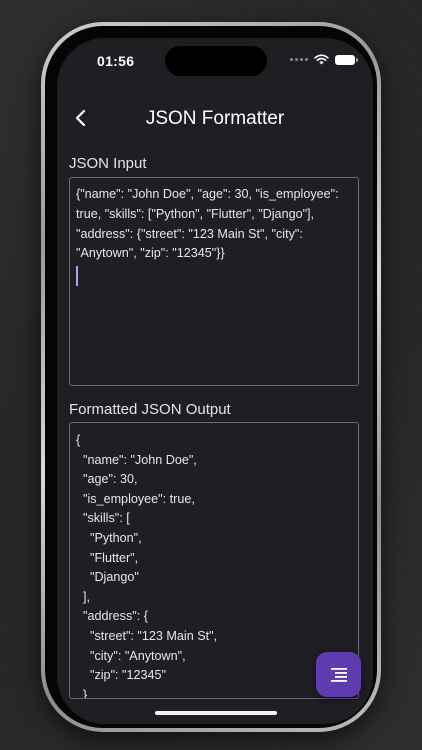 The height and width of the screenshot is (750, 422). I want to click on formatted-output-label: Formatted JSON Output, so click(150, 409).